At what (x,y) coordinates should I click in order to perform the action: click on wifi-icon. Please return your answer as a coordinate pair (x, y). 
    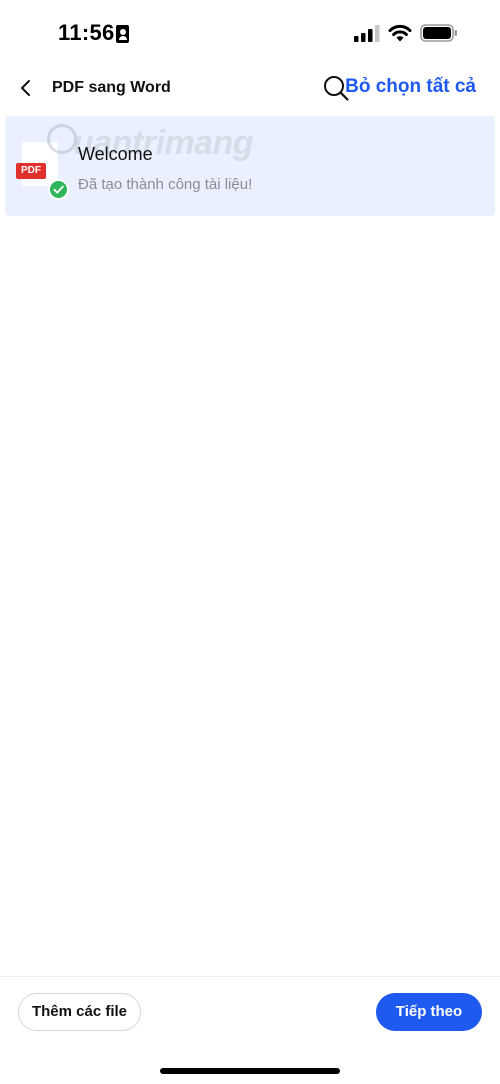
    Looking at the image, I should click on (400, 33).